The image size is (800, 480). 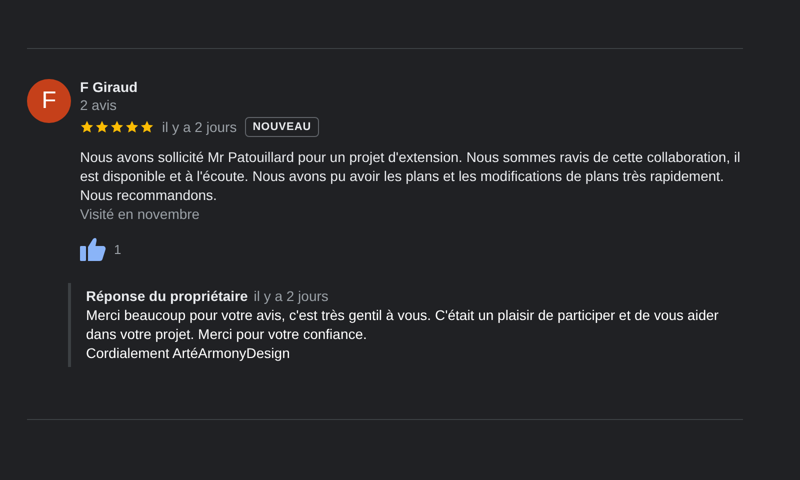 I want to click on avatar: F, so click(x=49, y=101).